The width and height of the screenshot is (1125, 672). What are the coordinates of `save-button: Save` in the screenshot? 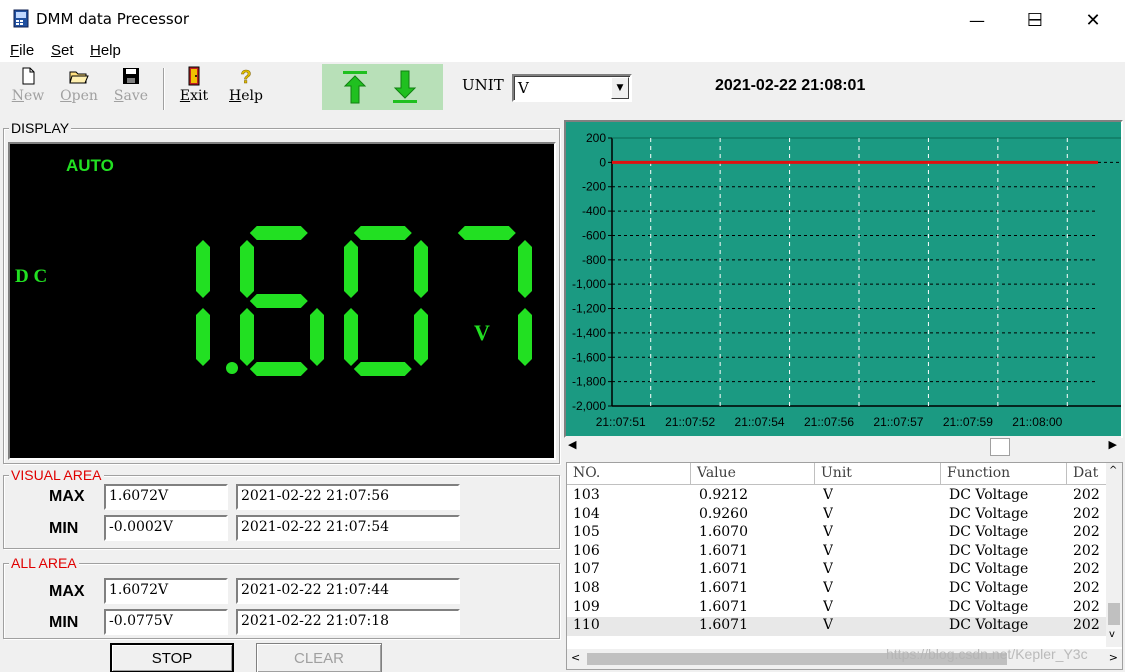 It's located at (131, 89).